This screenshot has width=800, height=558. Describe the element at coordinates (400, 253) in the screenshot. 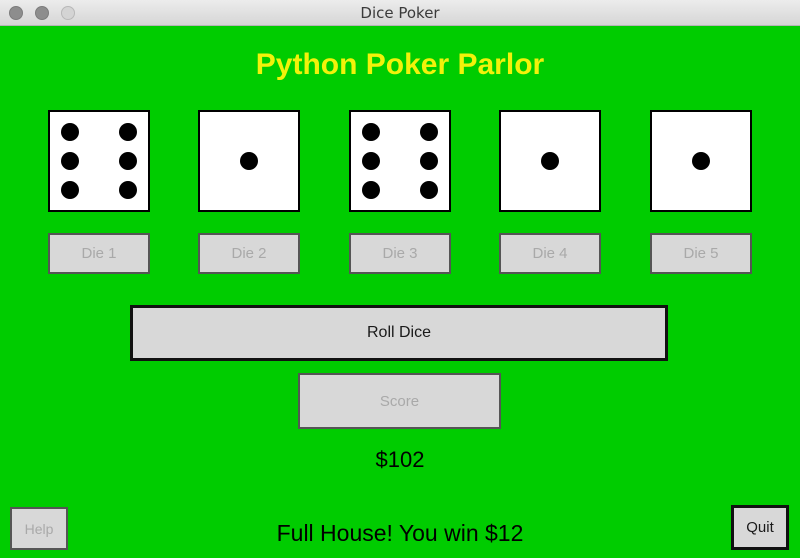

I see `die-3-button: Die 3` at that location.